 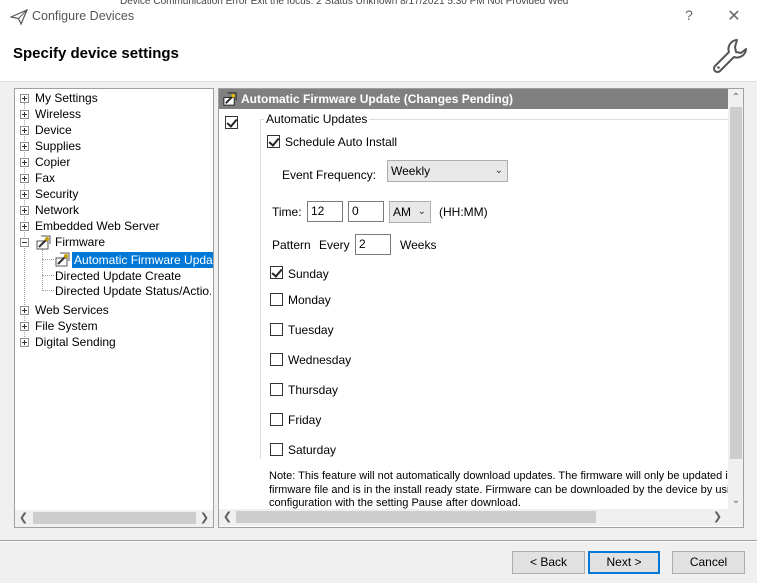 I want to click on panel-vertical-scrollbar: ⌃ ⌄, so click(x=735, y=300).